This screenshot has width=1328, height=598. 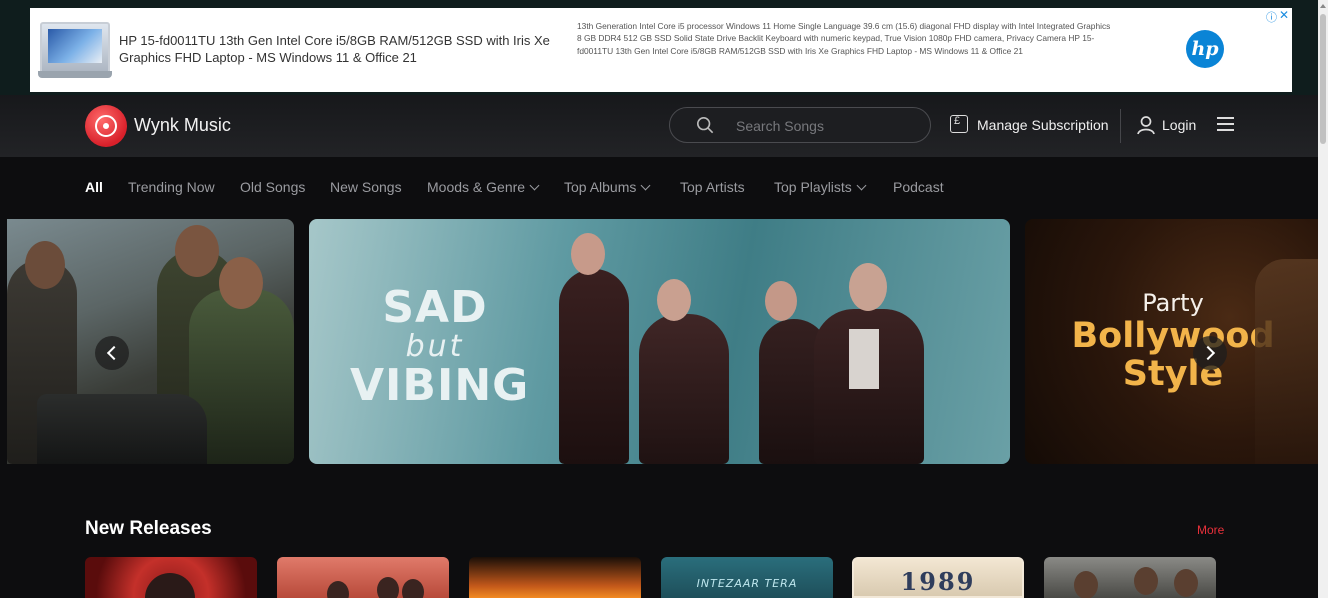 What do you see at coordinates (600, 187) in the screenshot?
I see `nav-label: Top Albums` at bounding box center [600, 187].